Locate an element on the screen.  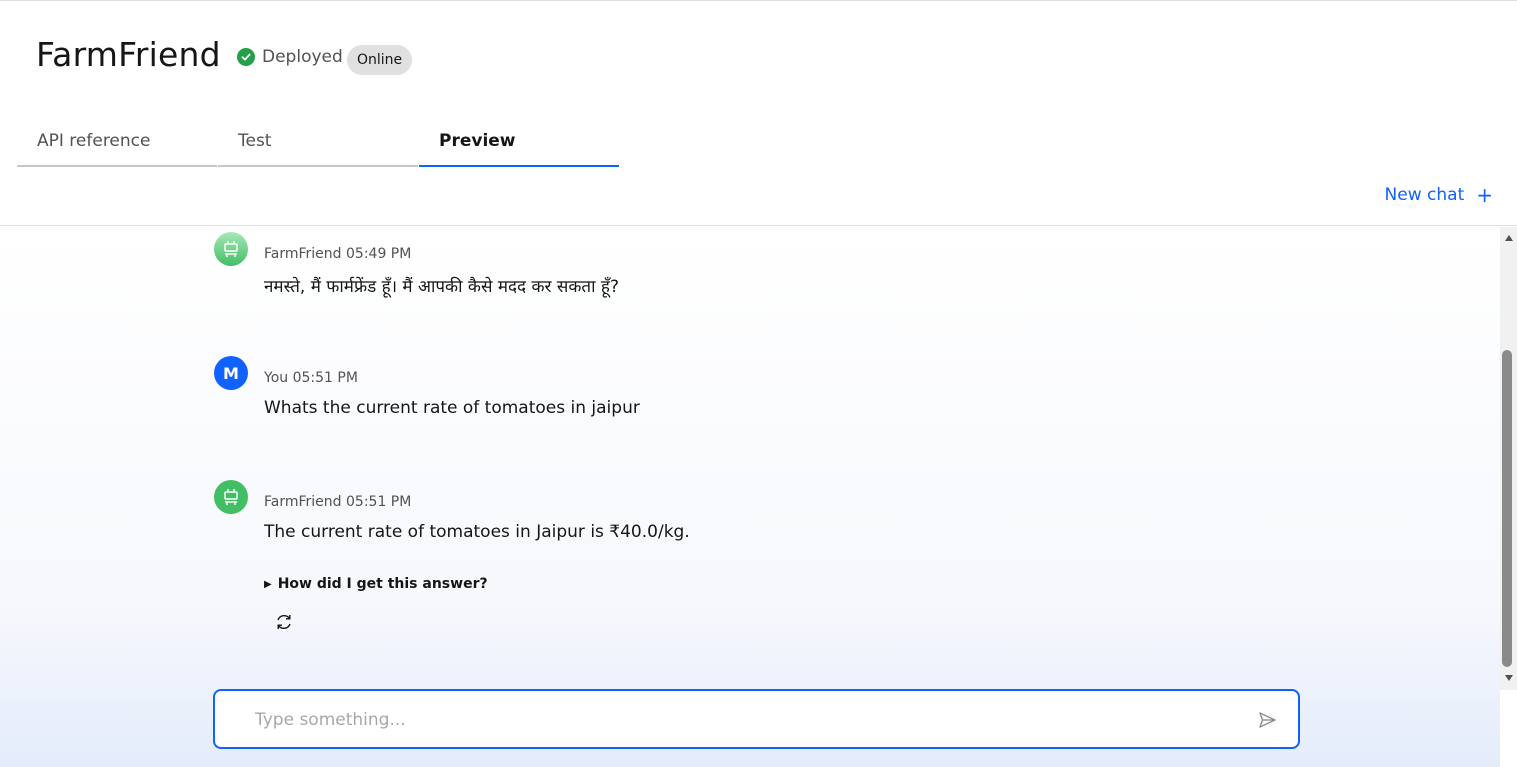
scroll-up-icon is located at coordinates (1508, 238).